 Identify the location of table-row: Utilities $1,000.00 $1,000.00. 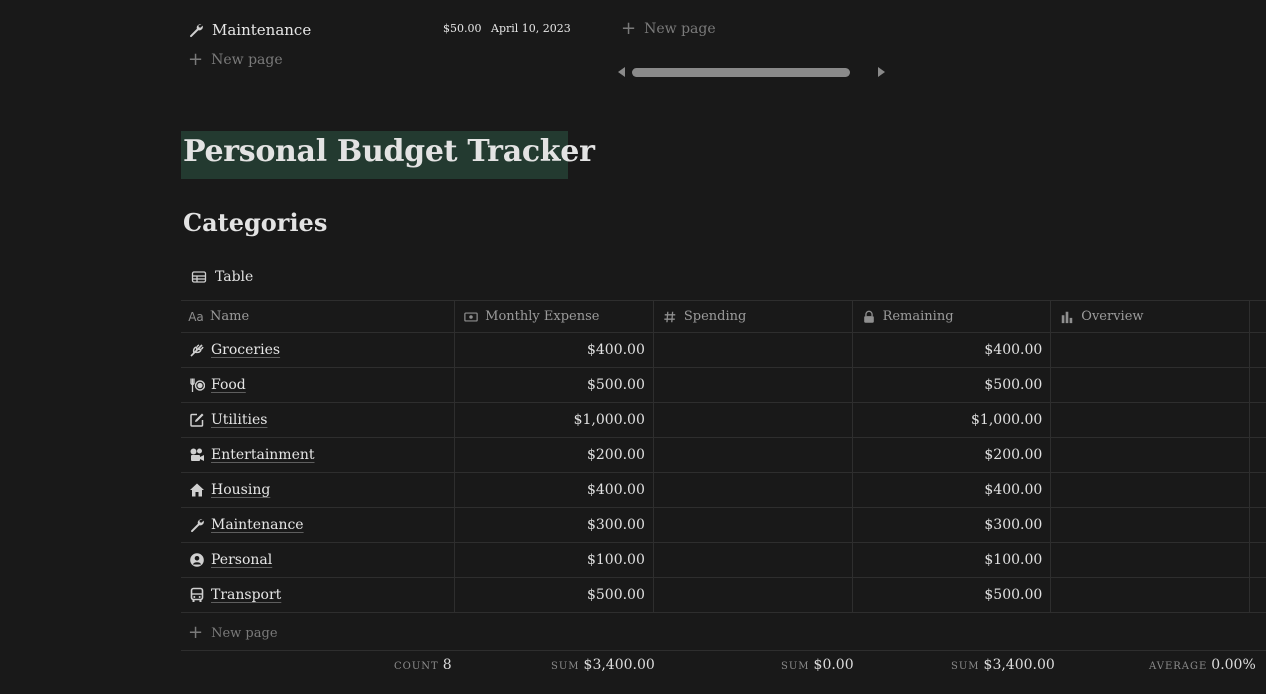
(723, 420).